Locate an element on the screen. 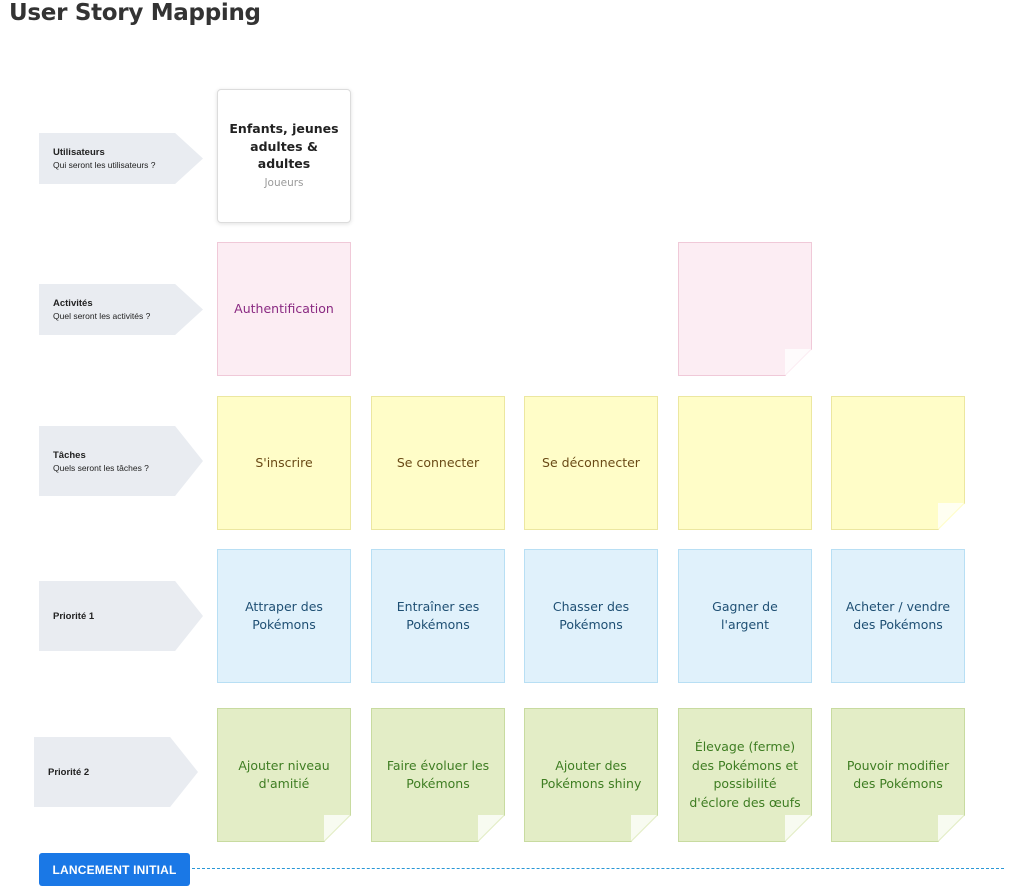  priority1-card-text: Attraper des Pokémons is located at coordinates (284, 615).